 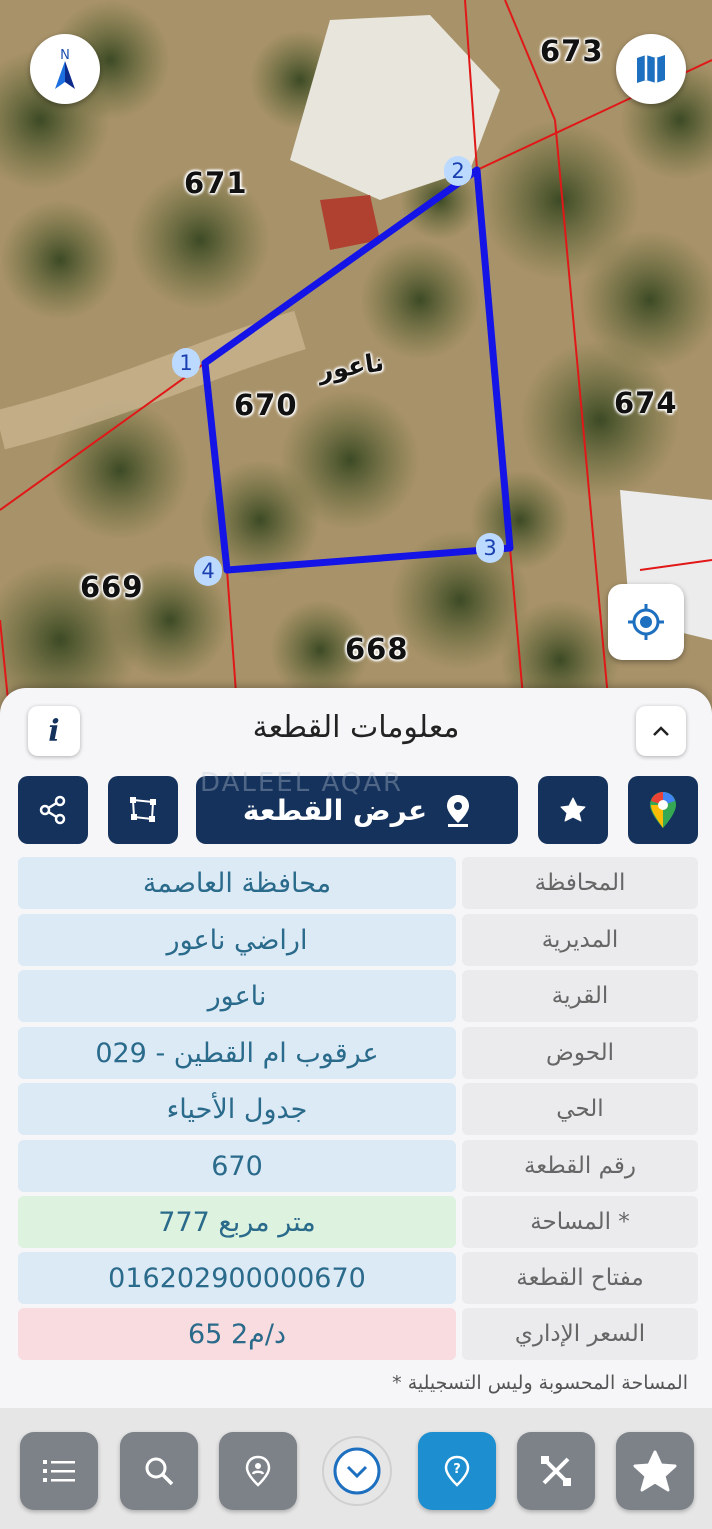 I want to click on watermark: DALEEL AQAR, so click(x=302, y=783).